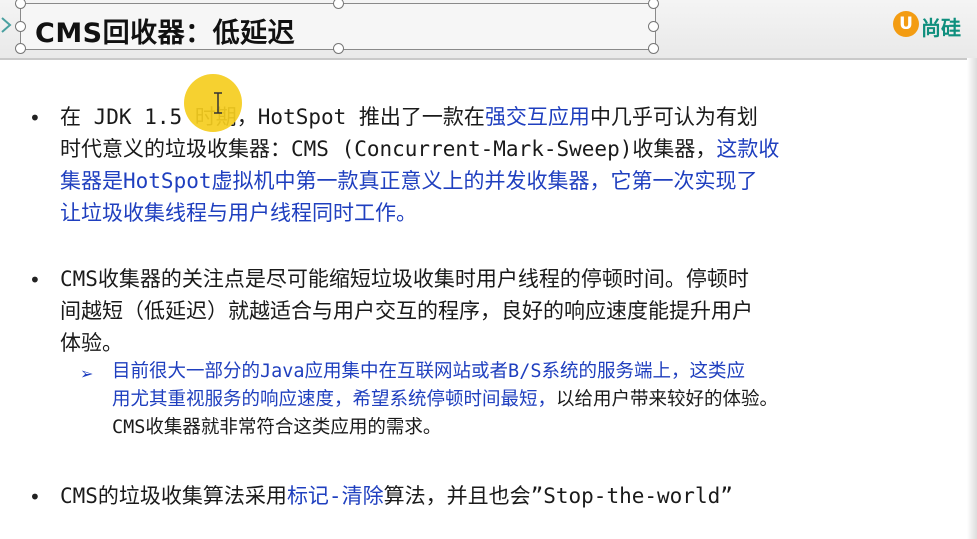 The width and height of the screenshot is (977, 539). I want to click on bullet-3-text: CMS的垃圾收集算法采用标记-清除算法，并且也会”Stop-the-world”, so click(510, 496).